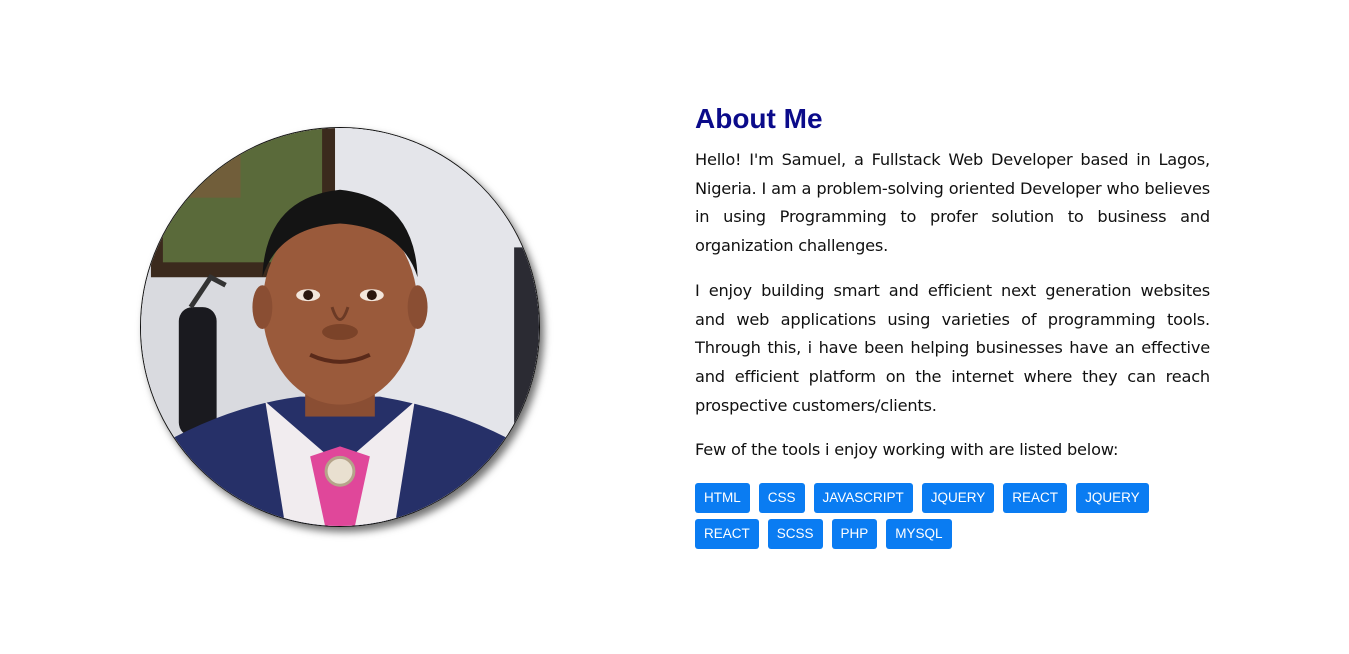 The image size is (1349, 654). Describe the element at coordinates (759, 118) in the screenshot. I see `about-heading: About Me` at that location.